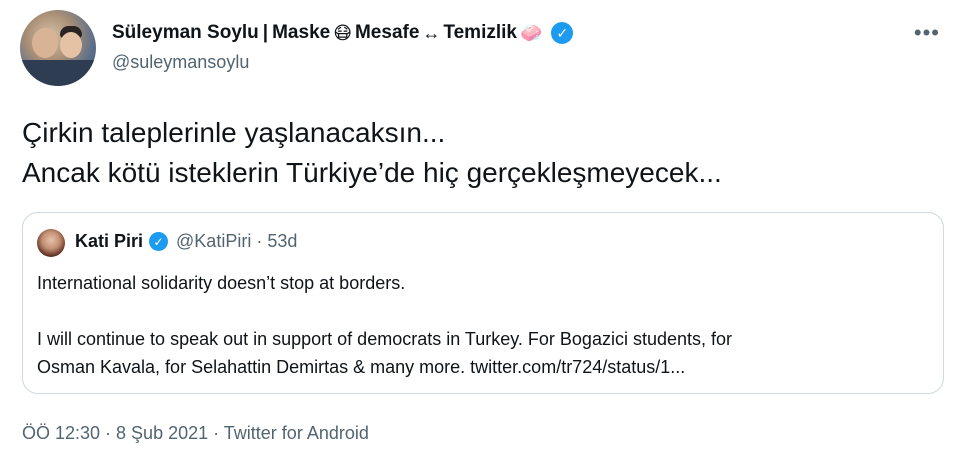 This screenshot has width=960, height=449. I want to click on more-options-icon: •••, so click(927, 33).